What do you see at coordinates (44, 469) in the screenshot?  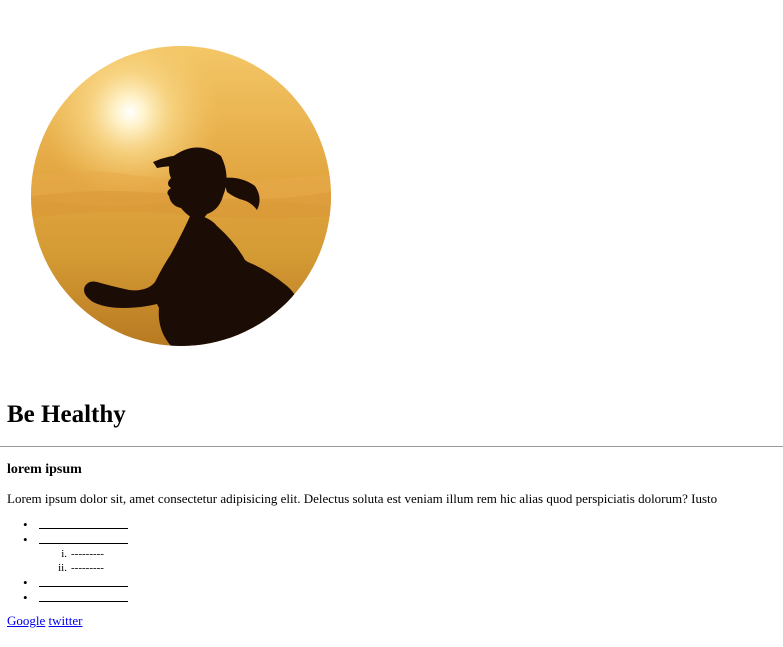 I see `section-subtitle: lorem ipsum` at bounding box center [44, 469].